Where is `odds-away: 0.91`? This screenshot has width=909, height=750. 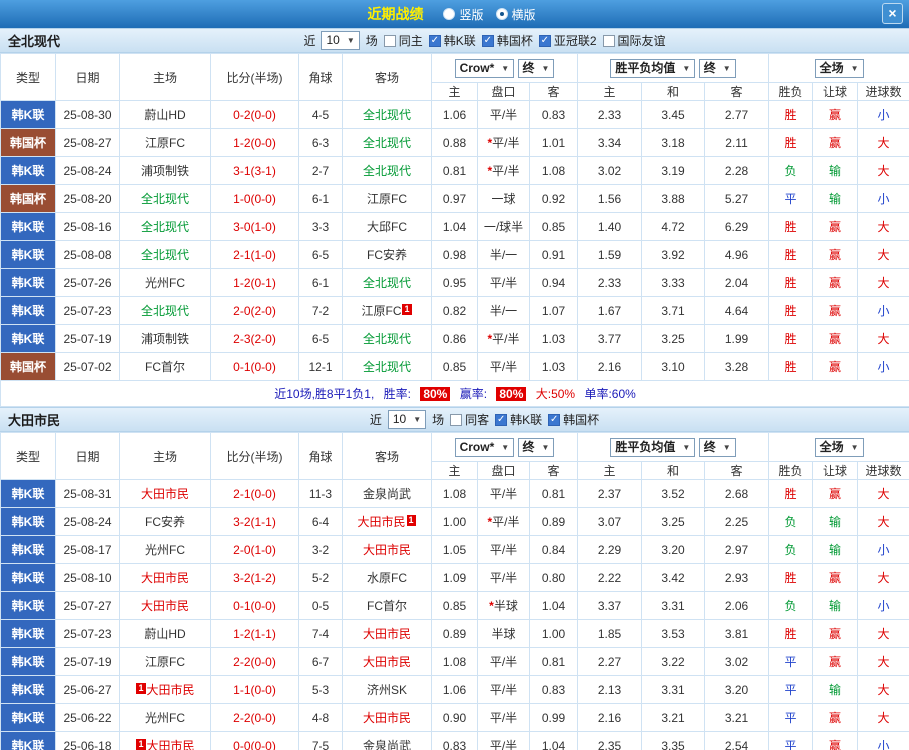 odds-away: 0.91 is located at coordinates (553, 254).